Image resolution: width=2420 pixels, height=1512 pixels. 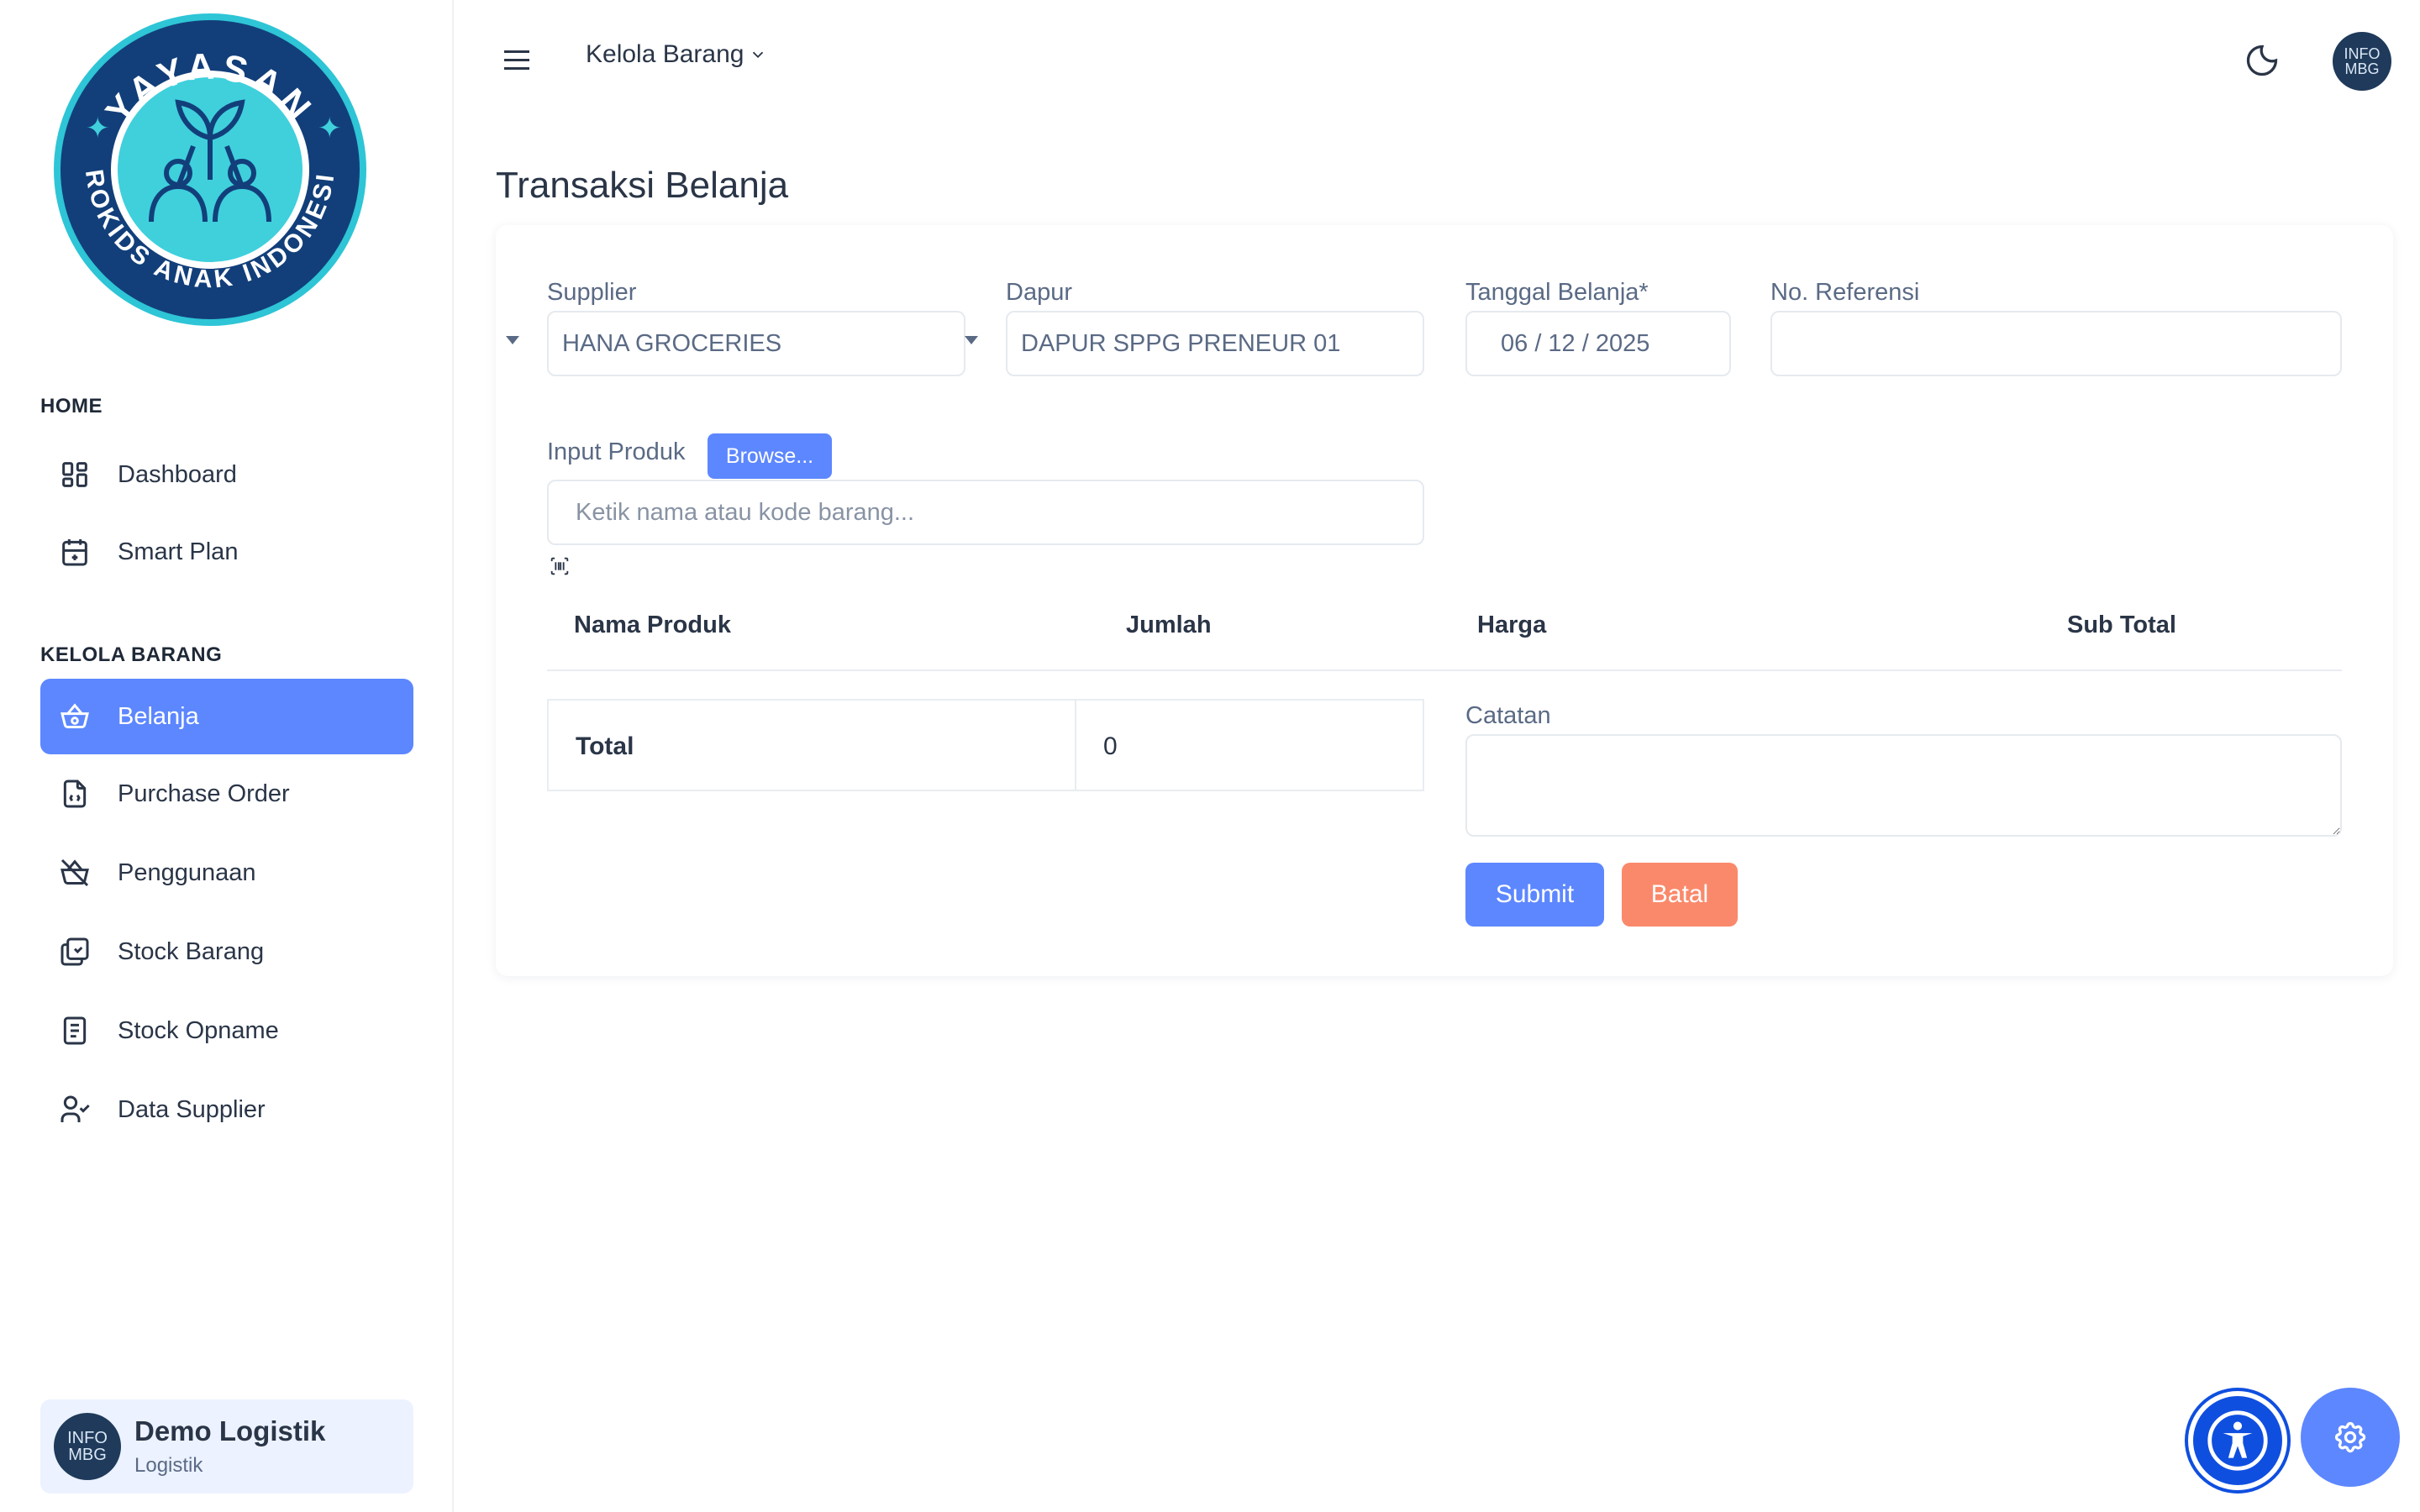 What do you see at coordinates (1110, 746) in the screenshot?
I see `total-value: 0` at bounding box center [1110, 746].